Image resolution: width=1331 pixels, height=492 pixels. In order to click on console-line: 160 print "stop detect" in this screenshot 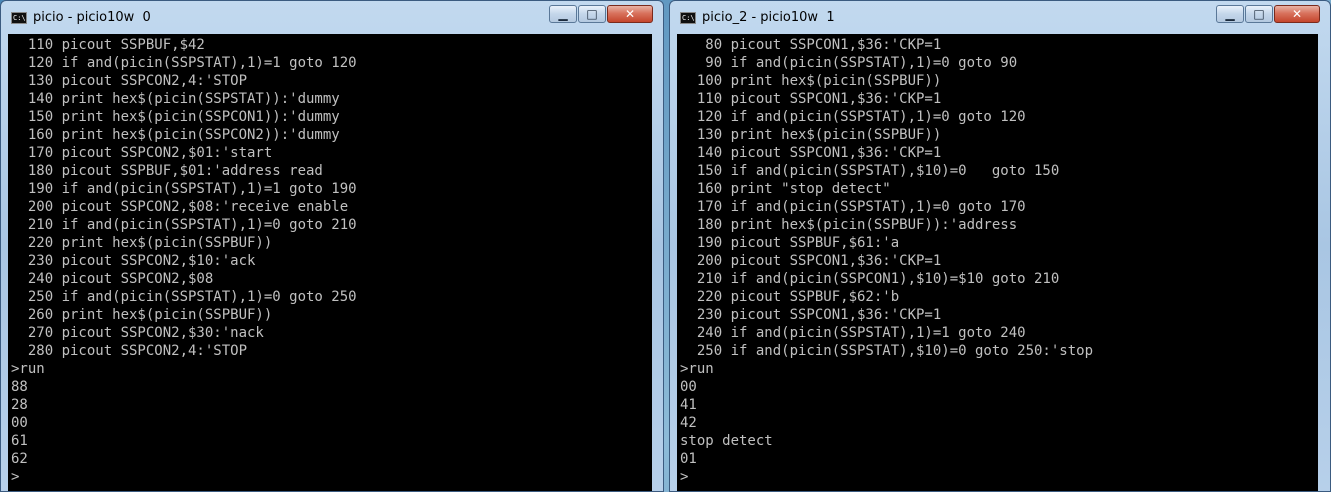, I will do `click(785, 189)`.